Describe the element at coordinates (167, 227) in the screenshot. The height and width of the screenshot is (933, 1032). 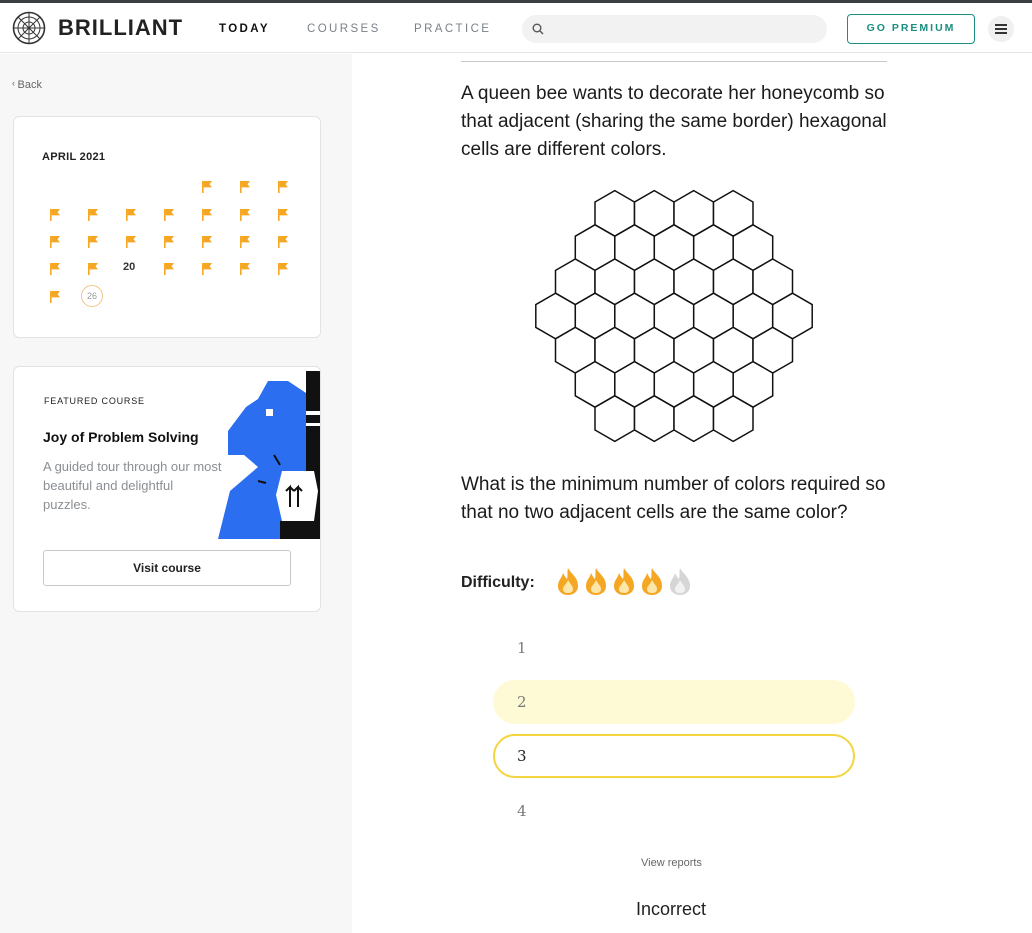
I see `calendar-card: APRIL 2021 20 26` at that location.